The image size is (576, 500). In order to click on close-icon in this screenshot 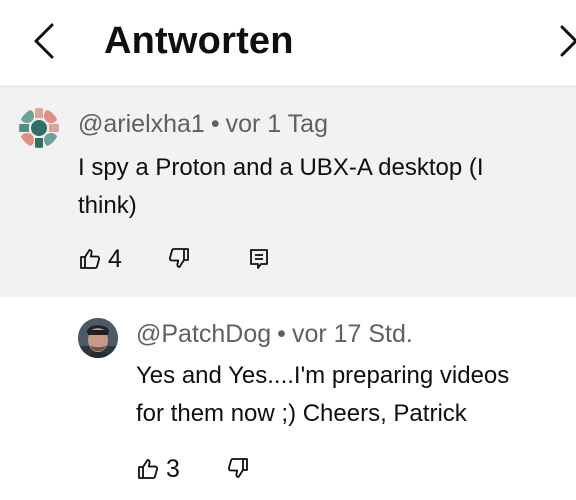, I will do `click(568, 41)`.